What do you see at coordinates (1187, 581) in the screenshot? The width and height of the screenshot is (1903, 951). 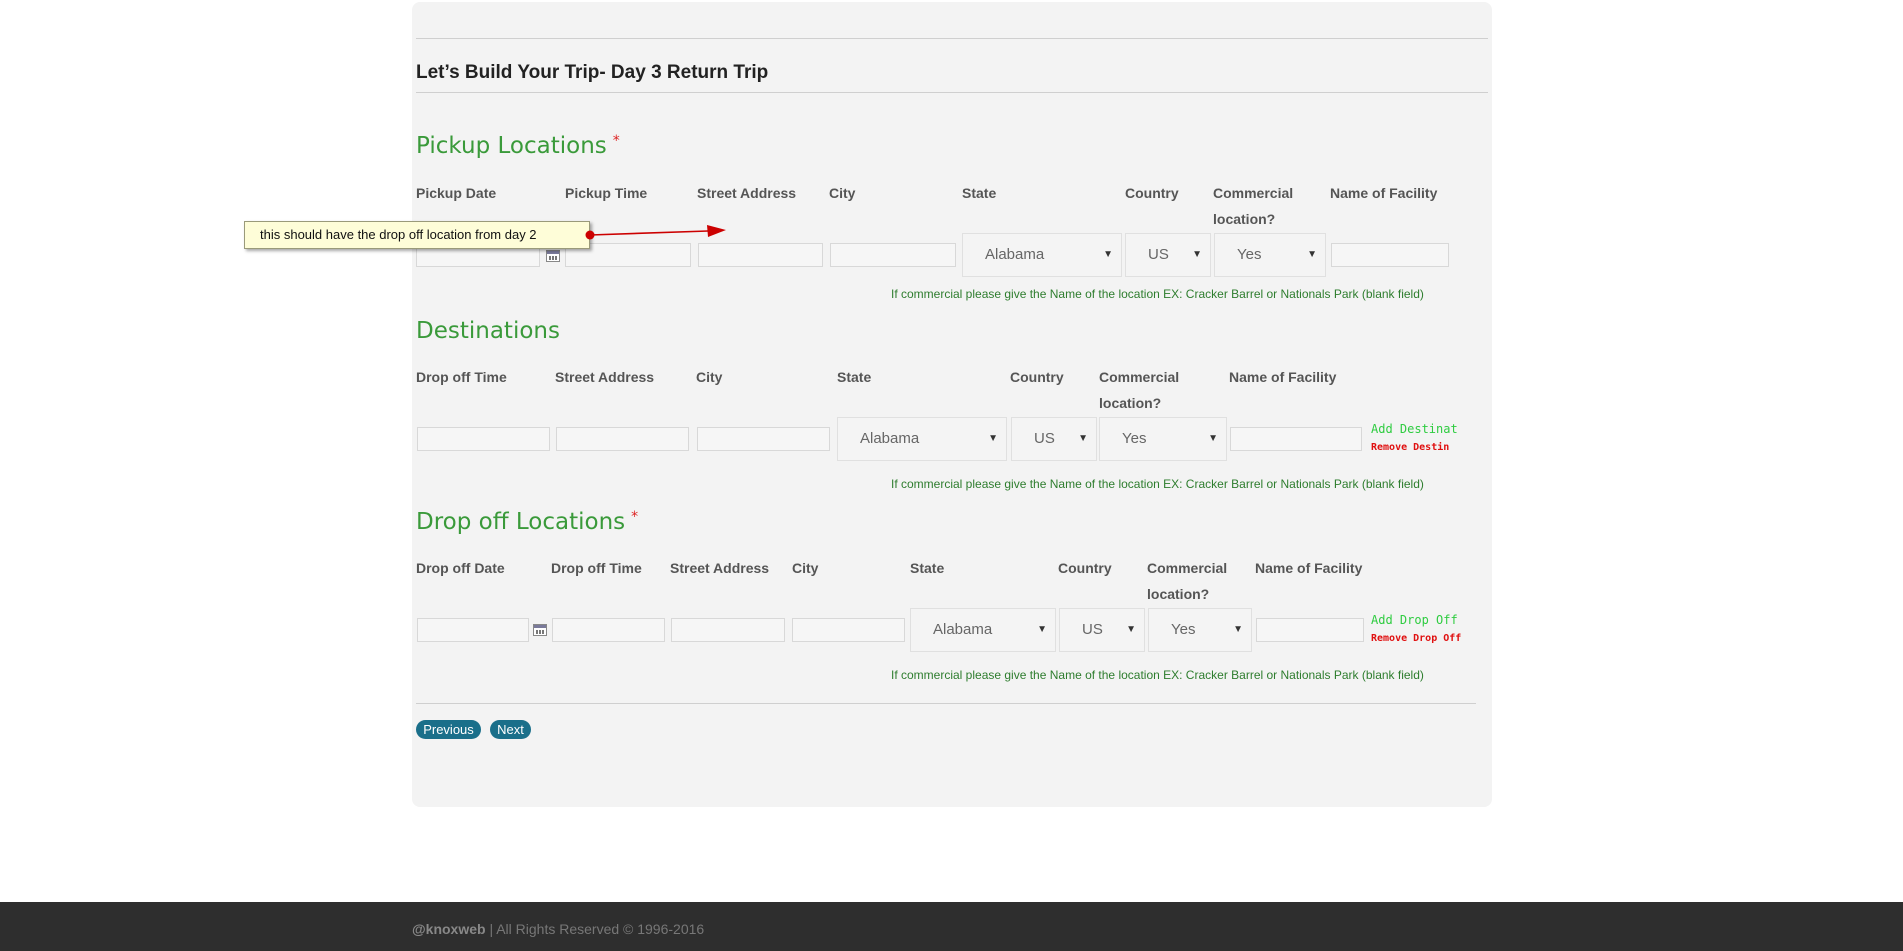 I see `dropoff-commercial-label: Commercial location?` at bounding box center [1187, 581].